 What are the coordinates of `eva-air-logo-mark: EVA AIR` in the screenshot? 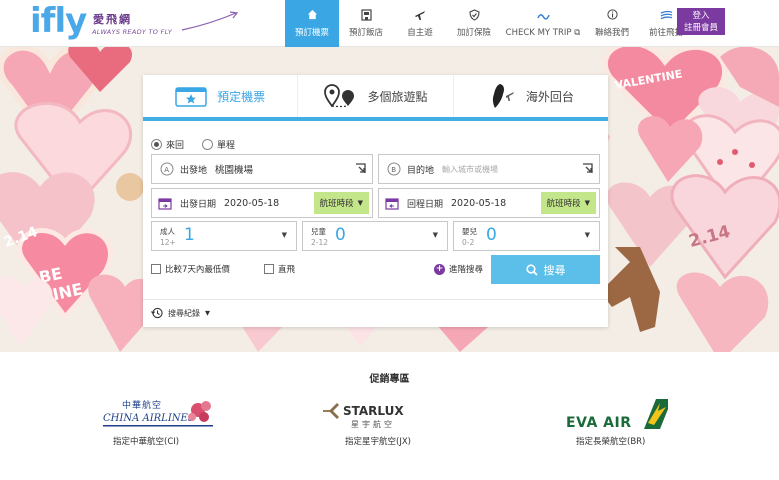 It's located at (619, 415).